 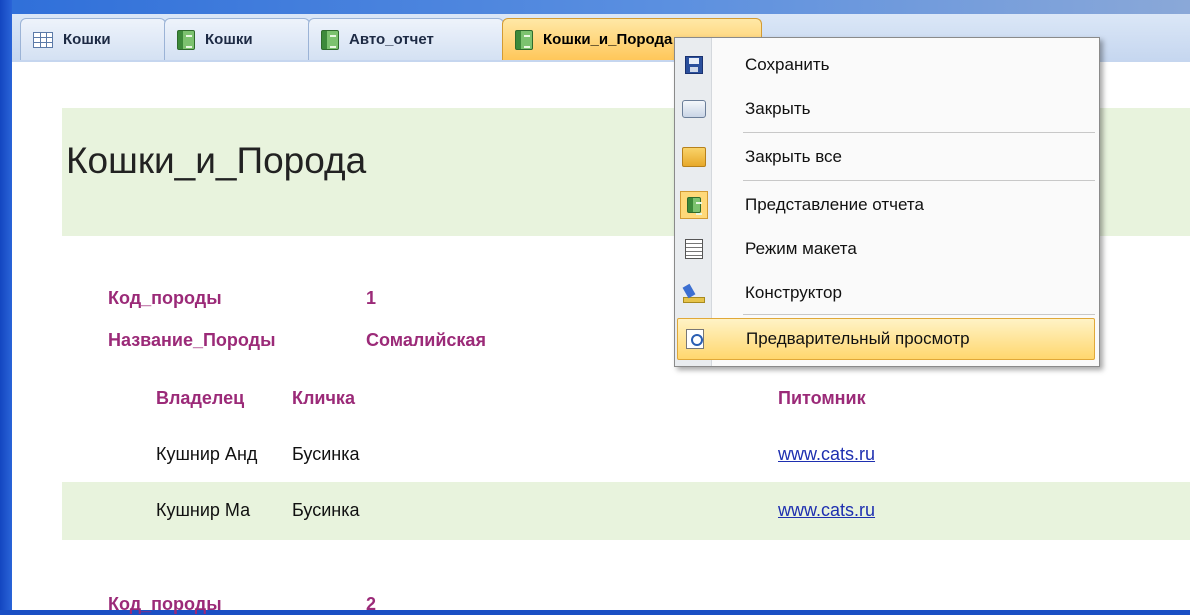 What do you see at coordinates (834, 204) in the screenshot?
I see `menu-item-label: Представление отчета` at bounding box center [834, 204].